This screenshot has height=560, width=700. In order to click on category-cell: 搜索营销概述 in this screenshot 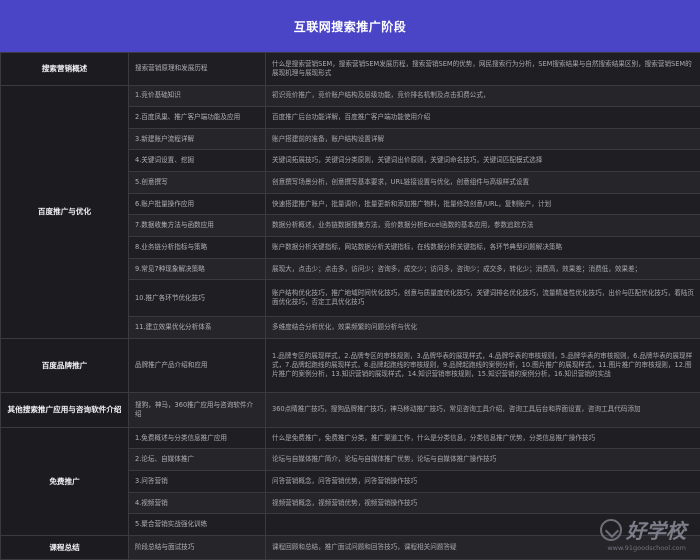, I will do `click(64, 69)`.